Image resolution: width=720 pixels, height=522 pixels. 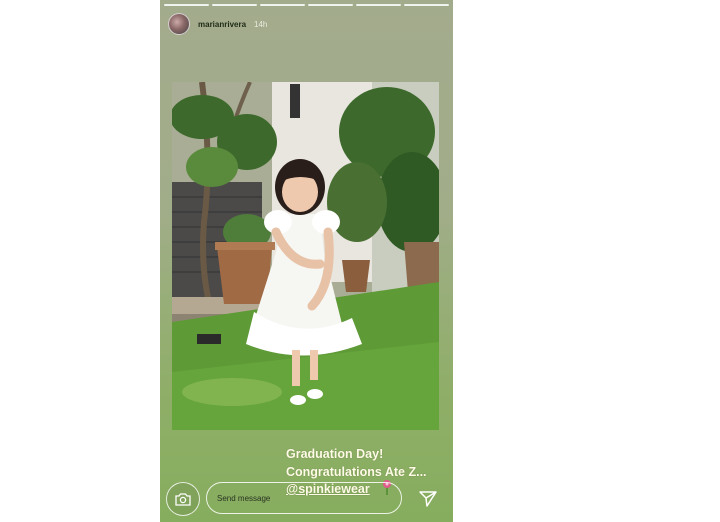 I want to click on username: marianrivera, so click(x=222, y=24).